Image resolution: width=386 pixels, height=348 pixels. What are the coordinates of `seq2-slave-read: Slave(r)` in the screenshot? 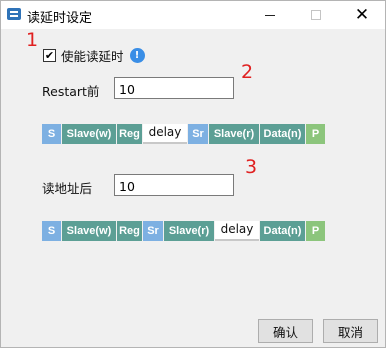 It's located at (189, 231).